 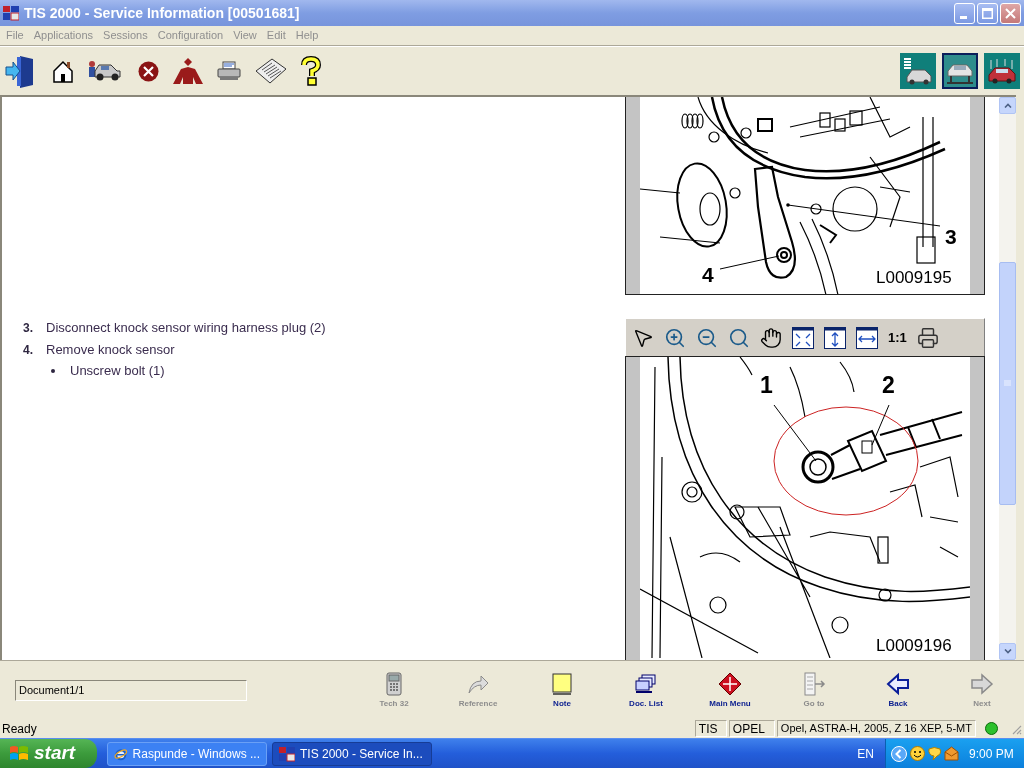 What do you see at coordinates (951, 236) in the screenshot?
I see `callout-number: 3` at bounding box center [951, 236].